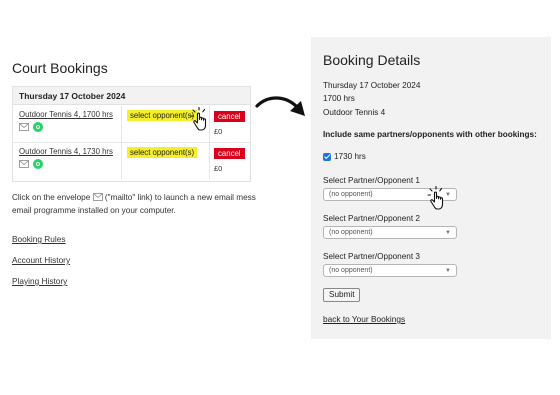  What do you see at coordinates (372, 60) in the screenshot?
I see `booking-details-title: Booking Details` at bounding box center [372, 60].